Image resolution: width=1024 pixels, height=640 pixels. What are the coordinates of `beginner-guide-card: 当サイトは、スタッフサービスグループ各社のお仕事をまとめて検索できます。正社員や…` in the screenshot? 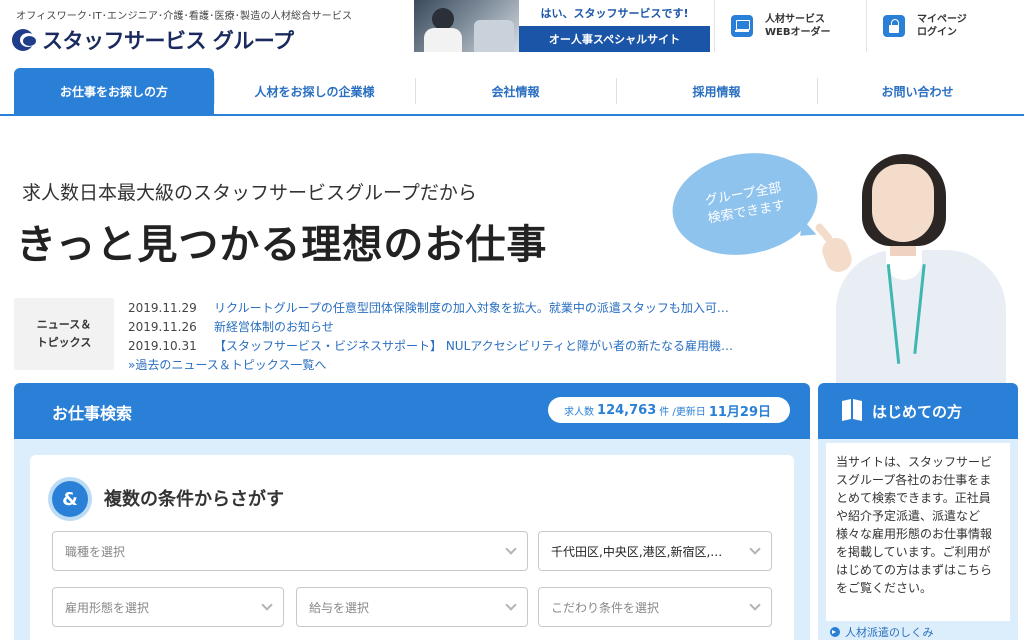 It's located at (918, 532).